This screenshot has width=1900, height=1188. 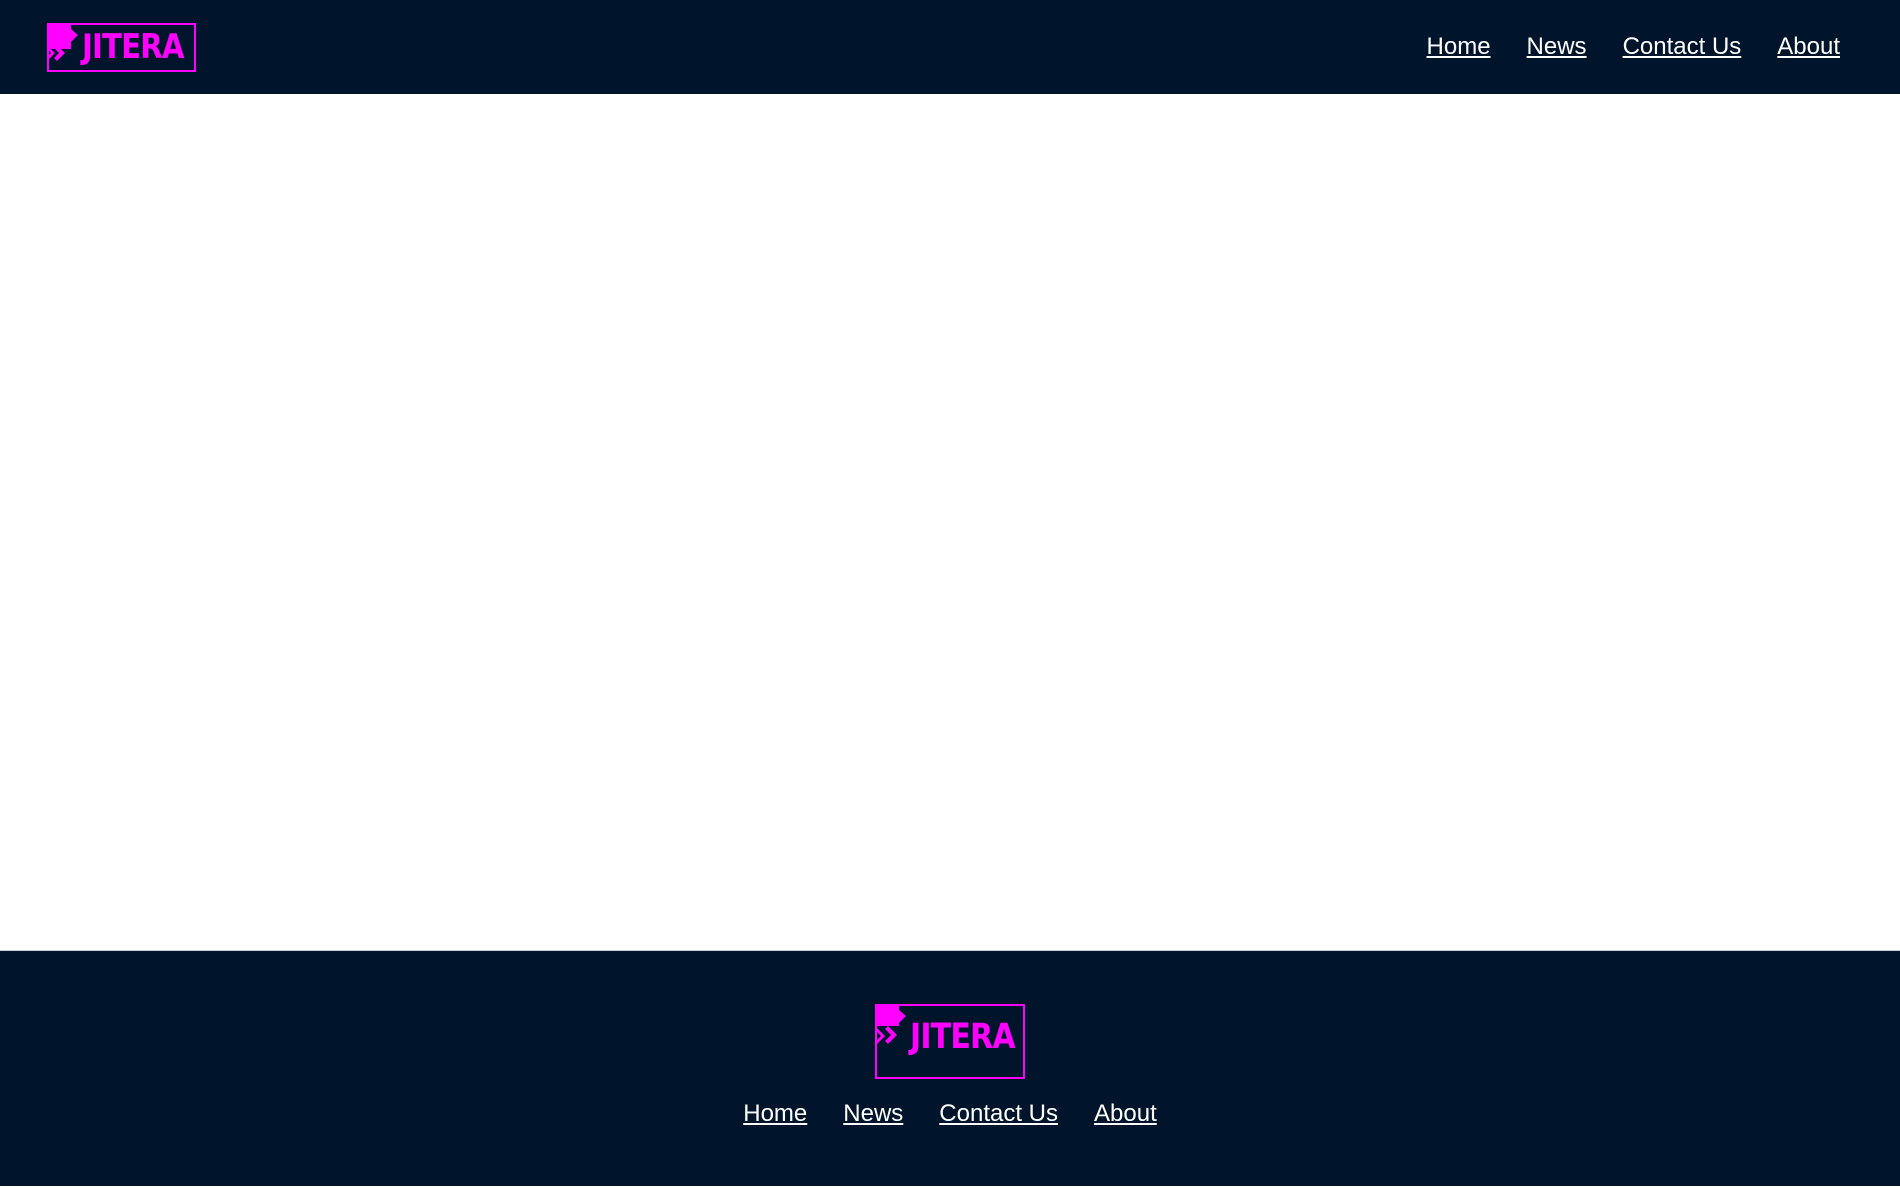 I want to click on footer-news-link: News, so click(x=873, y=1114).